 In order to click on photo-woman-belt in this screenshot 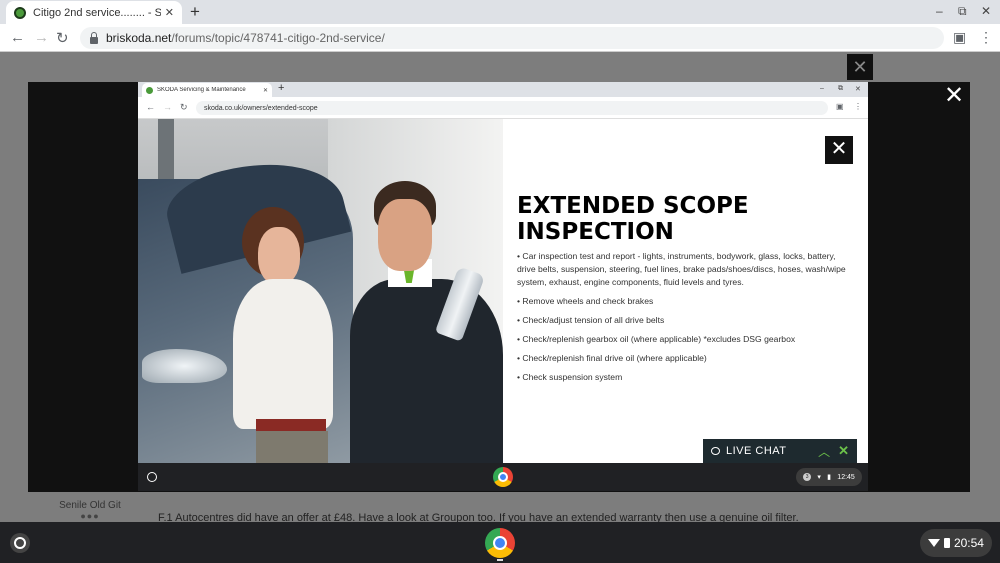, I will do `click(291, 425)`.